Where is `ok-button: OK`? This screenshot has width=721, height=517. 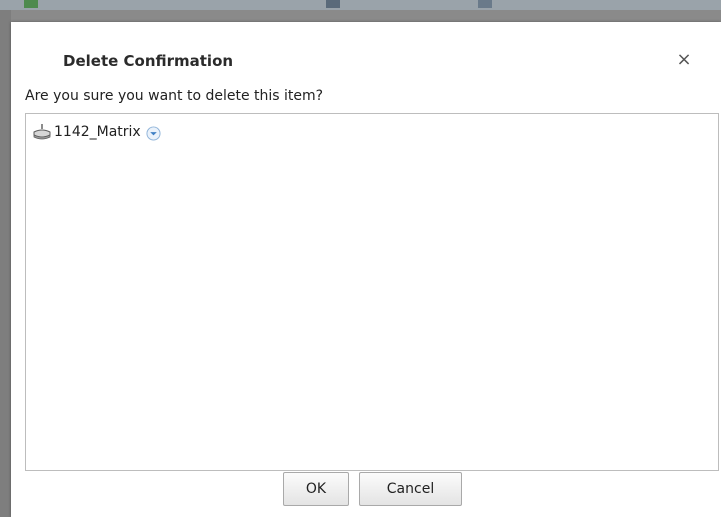
ok-button: OK is located at coordinates (316, 489).